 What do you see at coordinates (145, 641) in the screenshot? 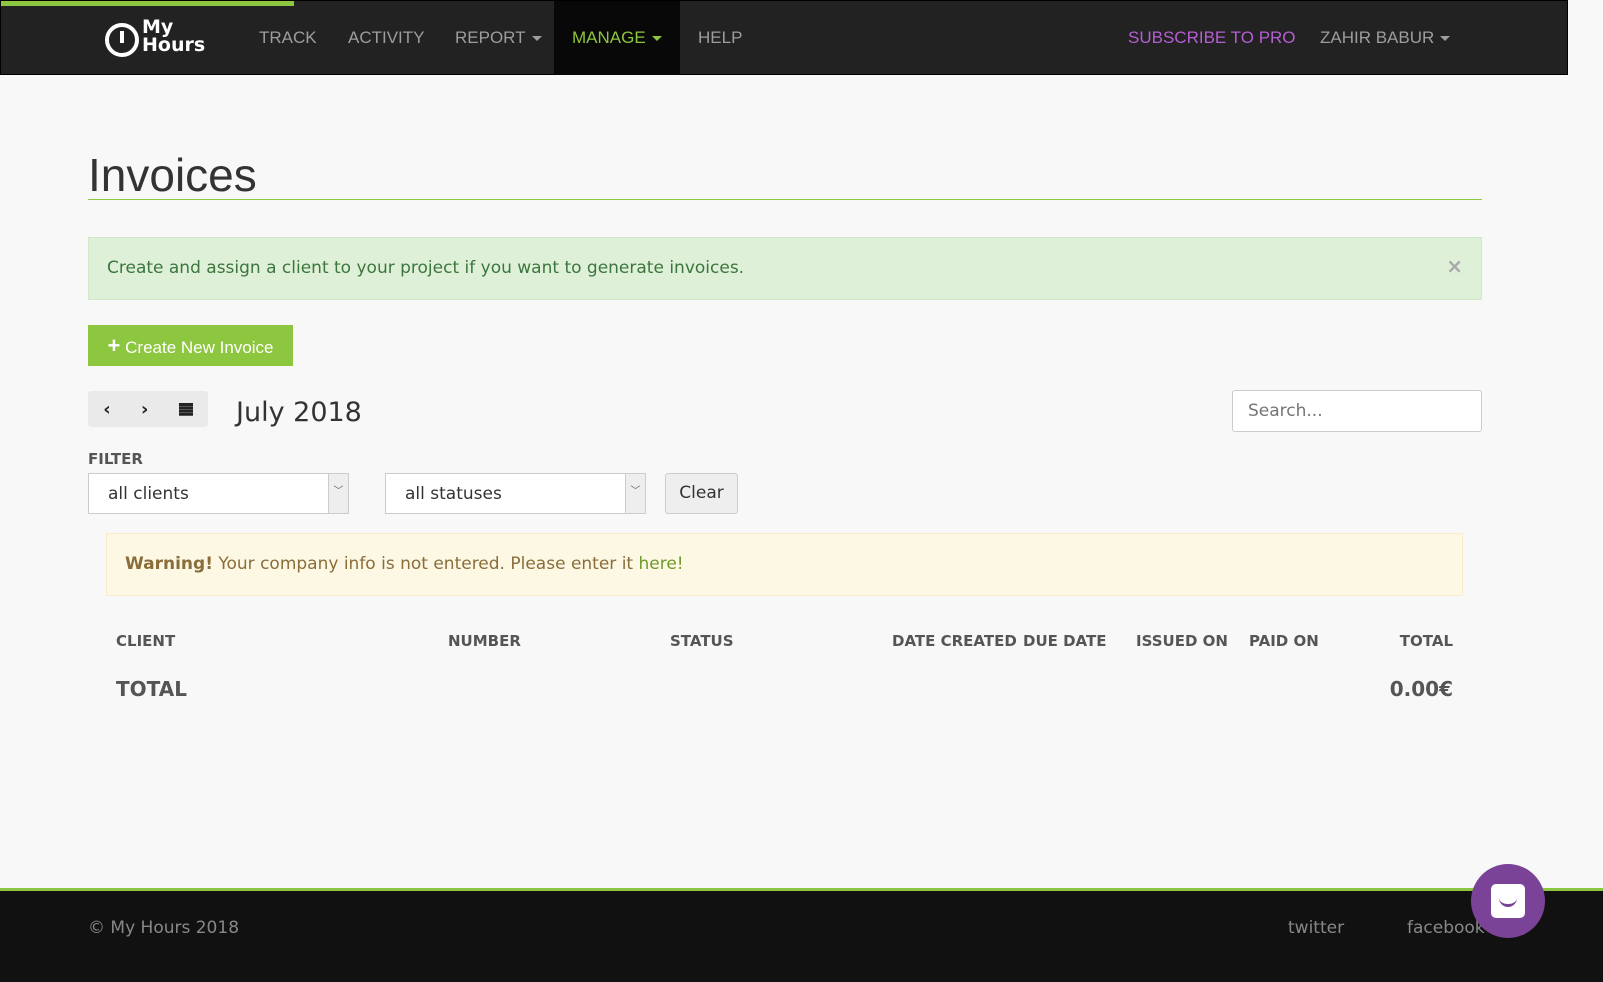
I see `col-client: CLIENT` at bounding box center [145, 641].